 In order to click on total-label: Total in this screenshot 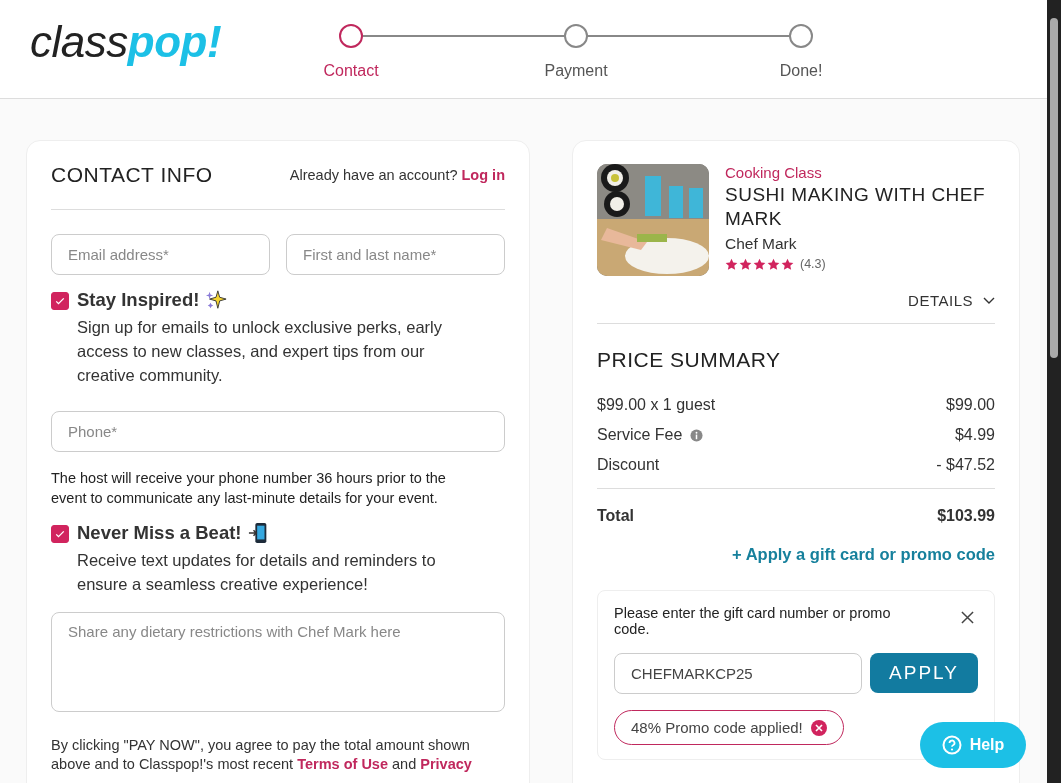, I will do `click(616, 516)`.